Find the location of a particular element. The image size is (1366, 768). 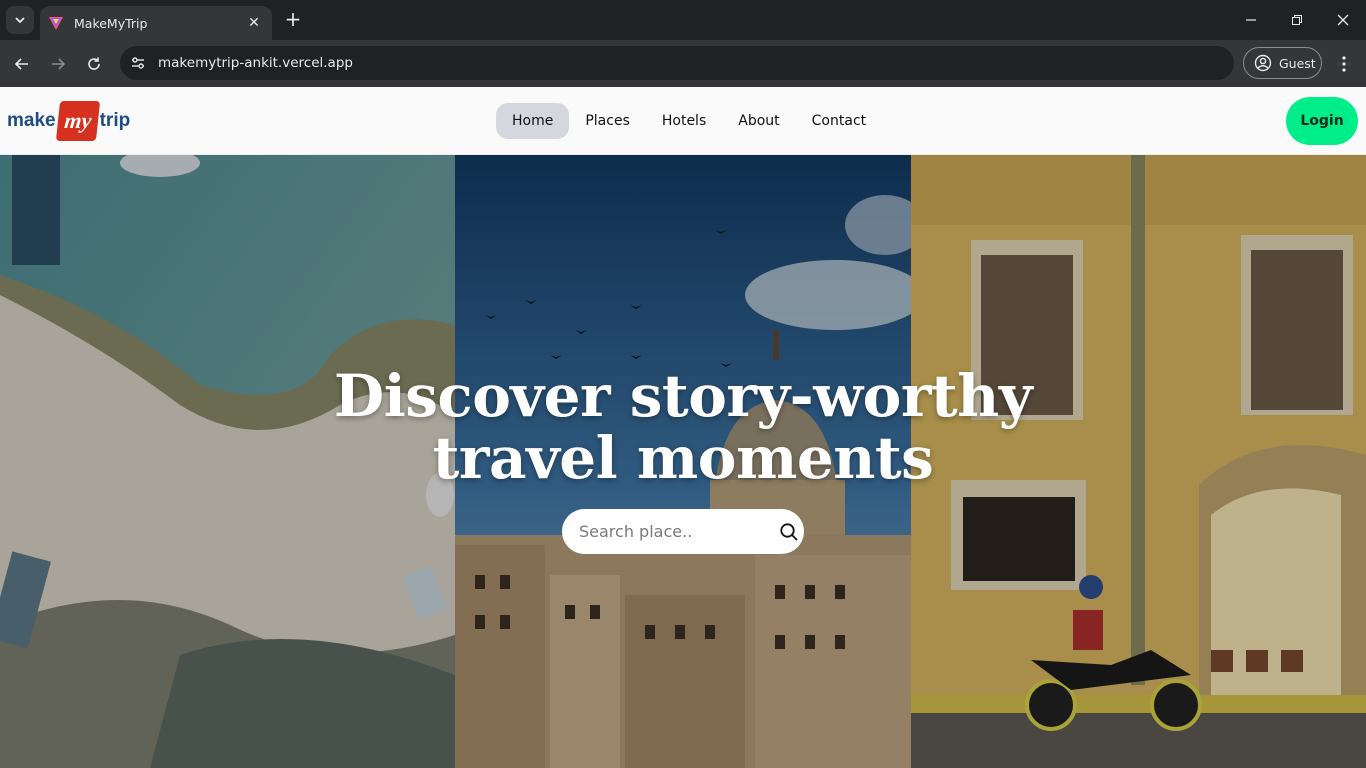

nav-item-places: Places is located at coordinates (607, 121).